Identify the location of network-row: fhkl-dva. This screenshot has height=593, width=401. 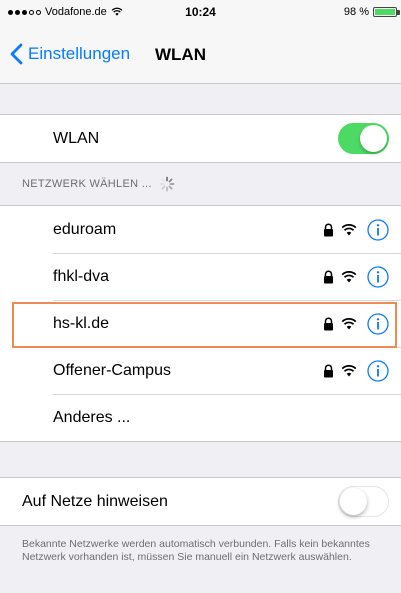
(200, 276).